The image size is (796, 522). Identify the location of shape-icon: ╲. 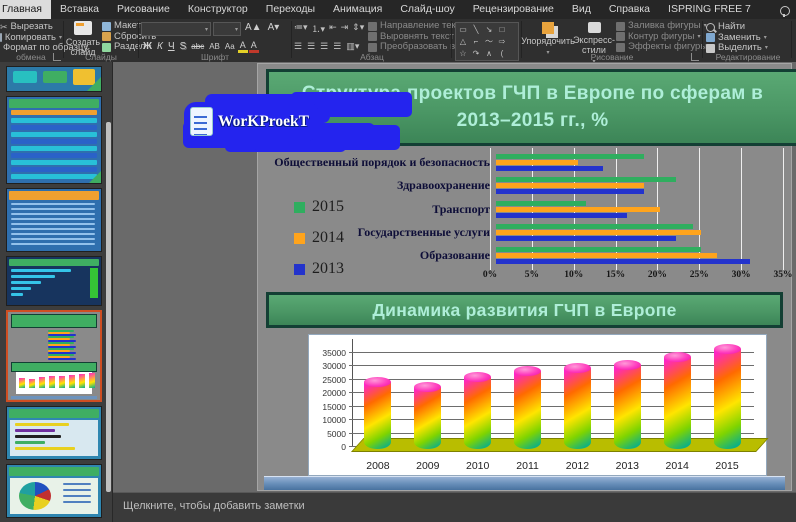
(476, 29).